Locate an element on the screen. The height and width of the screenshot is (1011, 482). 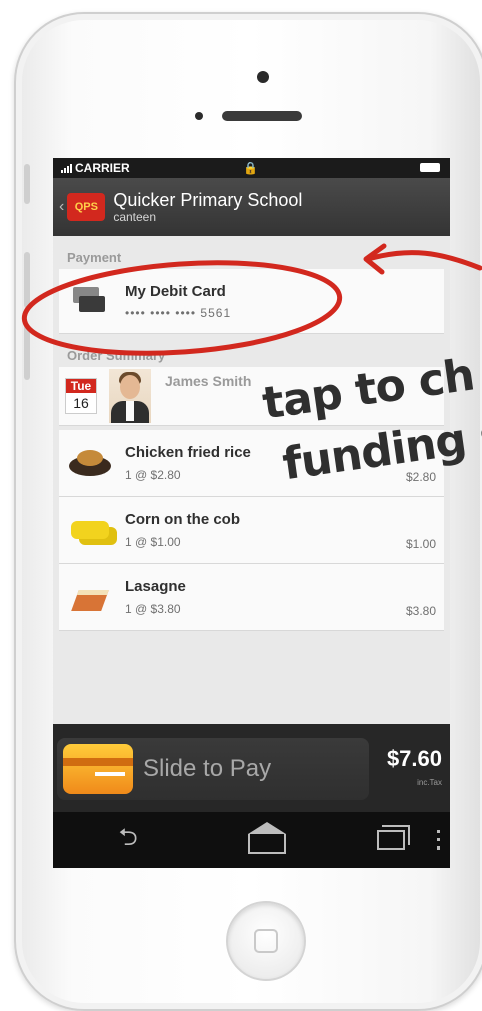
avatar is located at coordinates (130, 396).